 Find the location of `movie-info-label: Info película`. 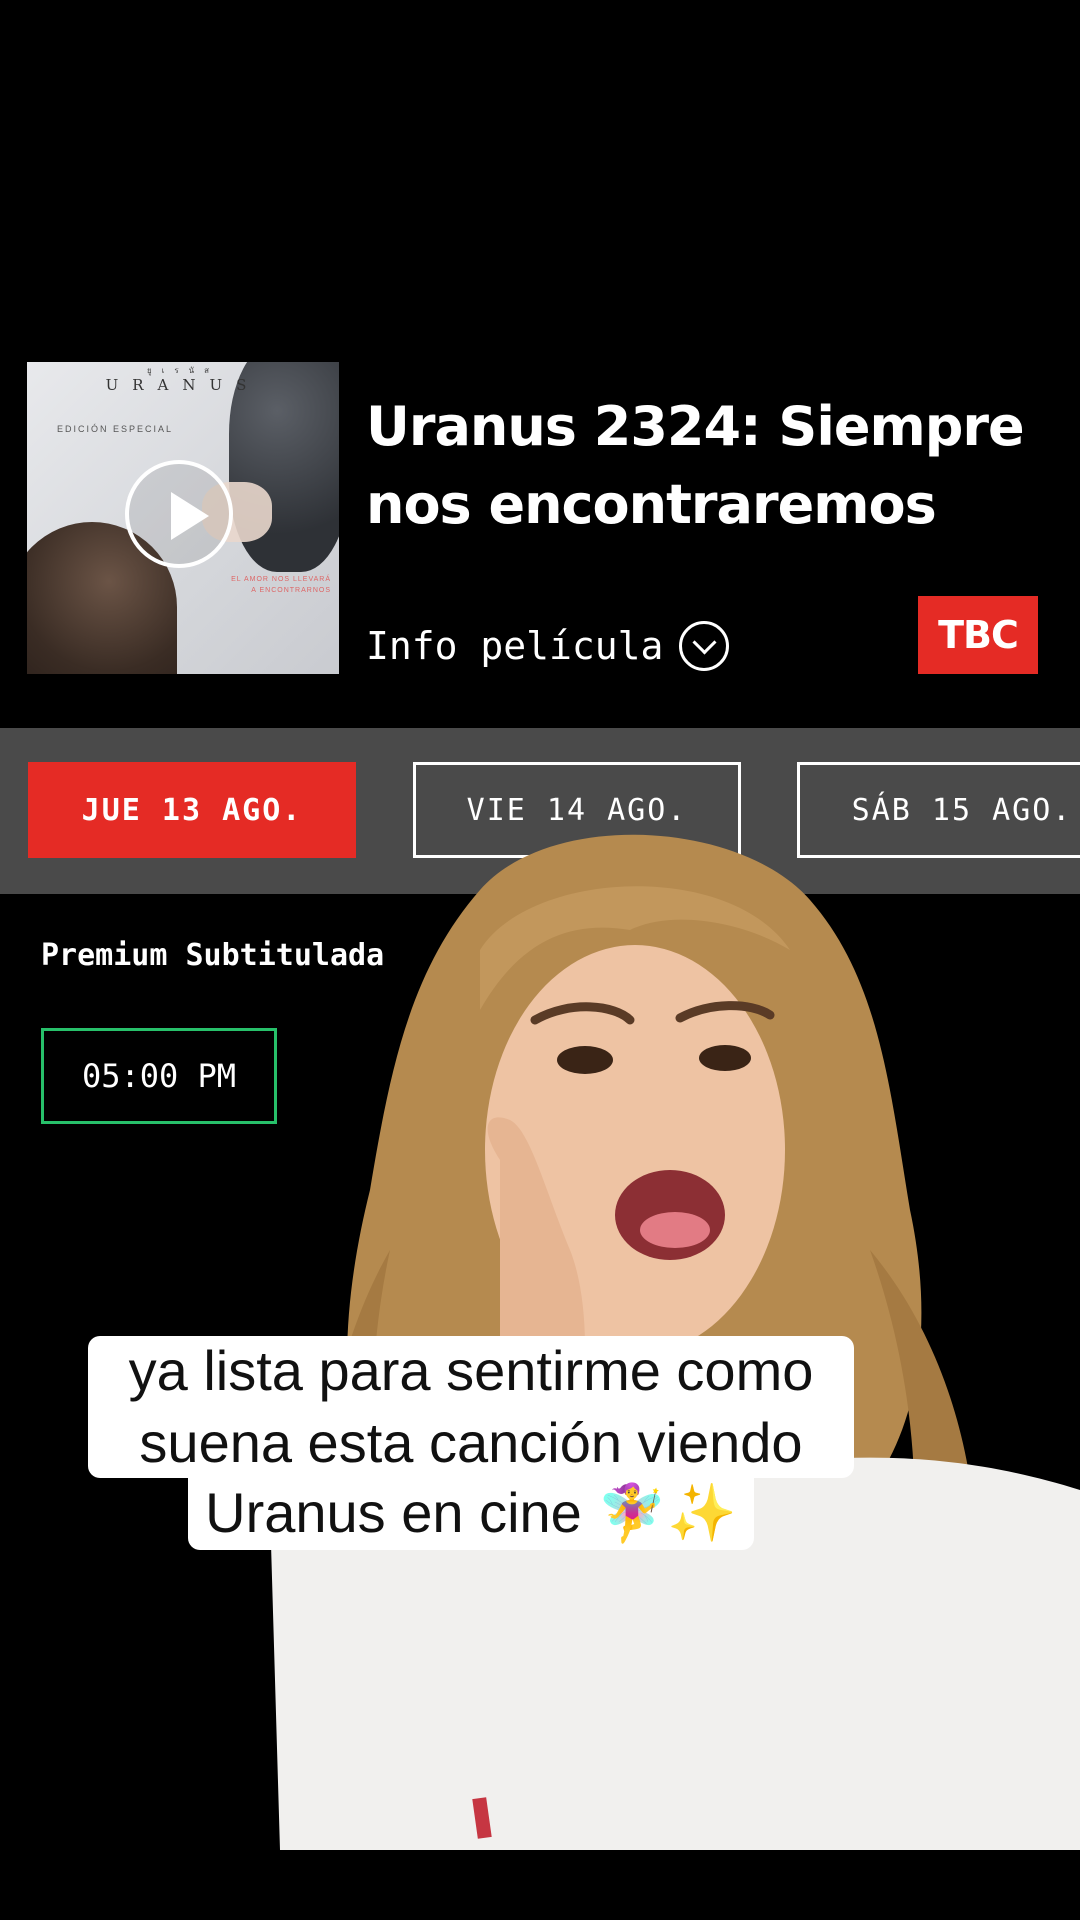

movie-info-label: Info película is located at coordinates (515, 646).